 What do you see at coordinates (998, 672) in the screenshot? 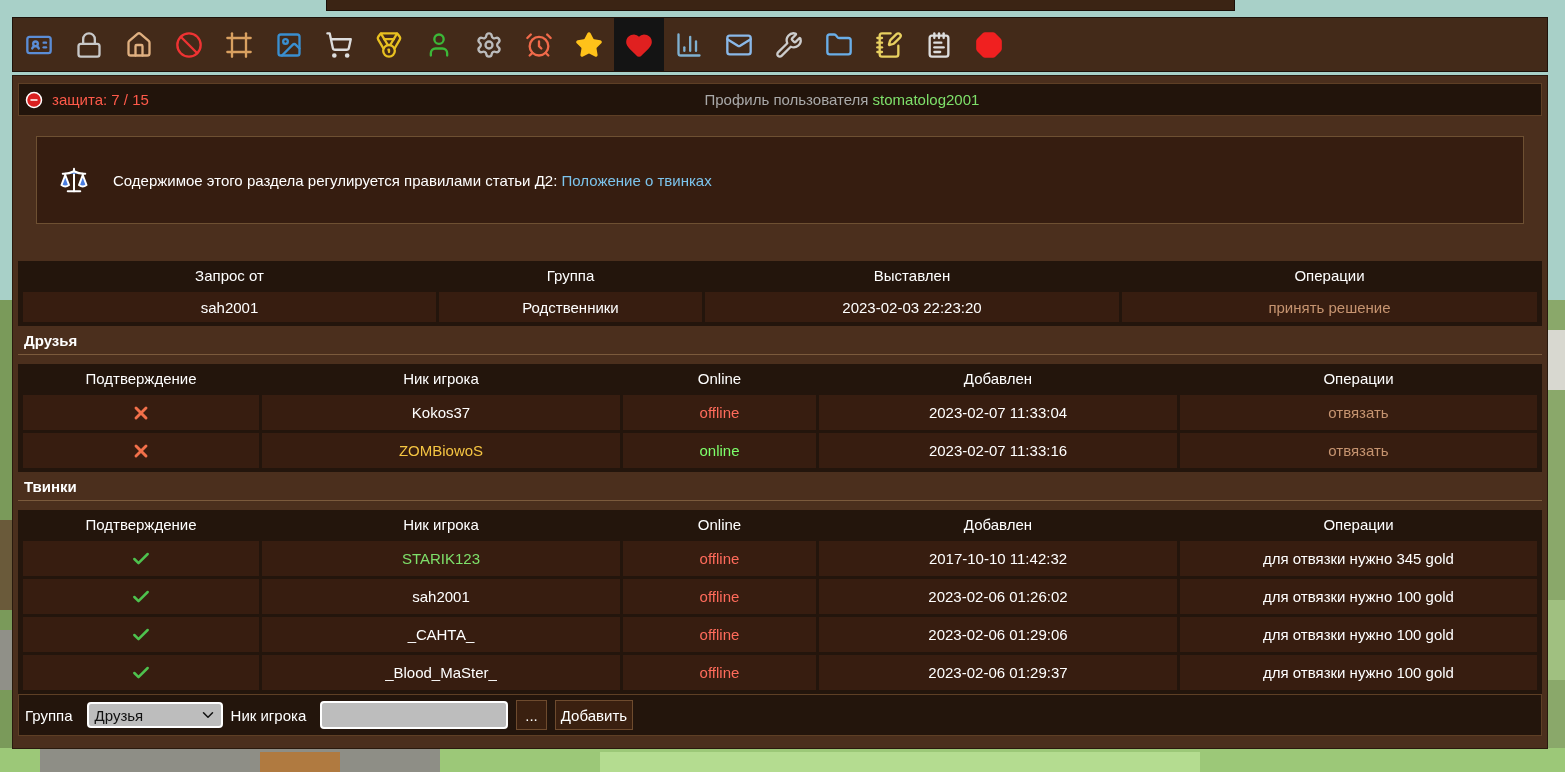
I see `table-cell: 2023-02-06 01:29:37` at bounding box center [998, 672].